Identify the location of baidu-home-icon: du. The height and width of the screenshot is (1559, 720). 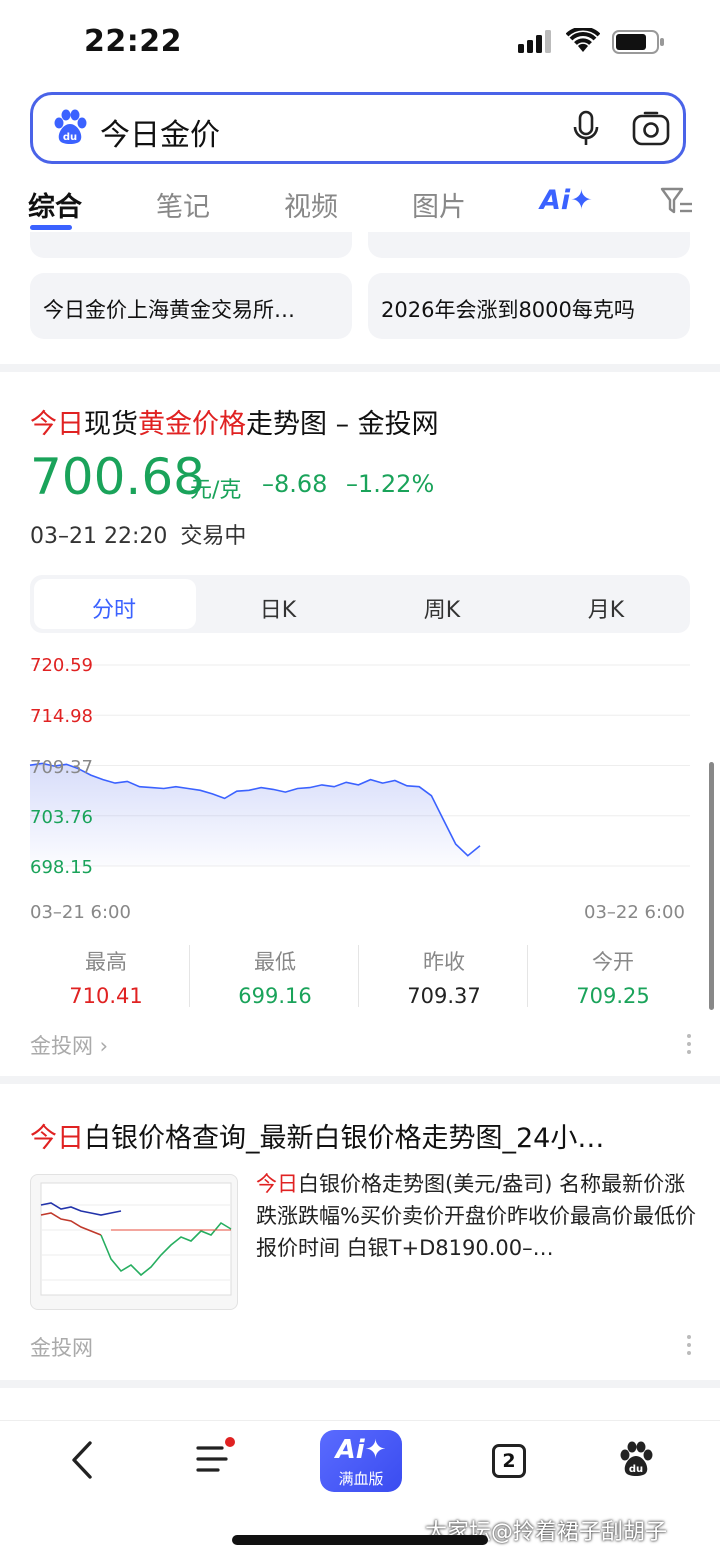
(636, 1460).